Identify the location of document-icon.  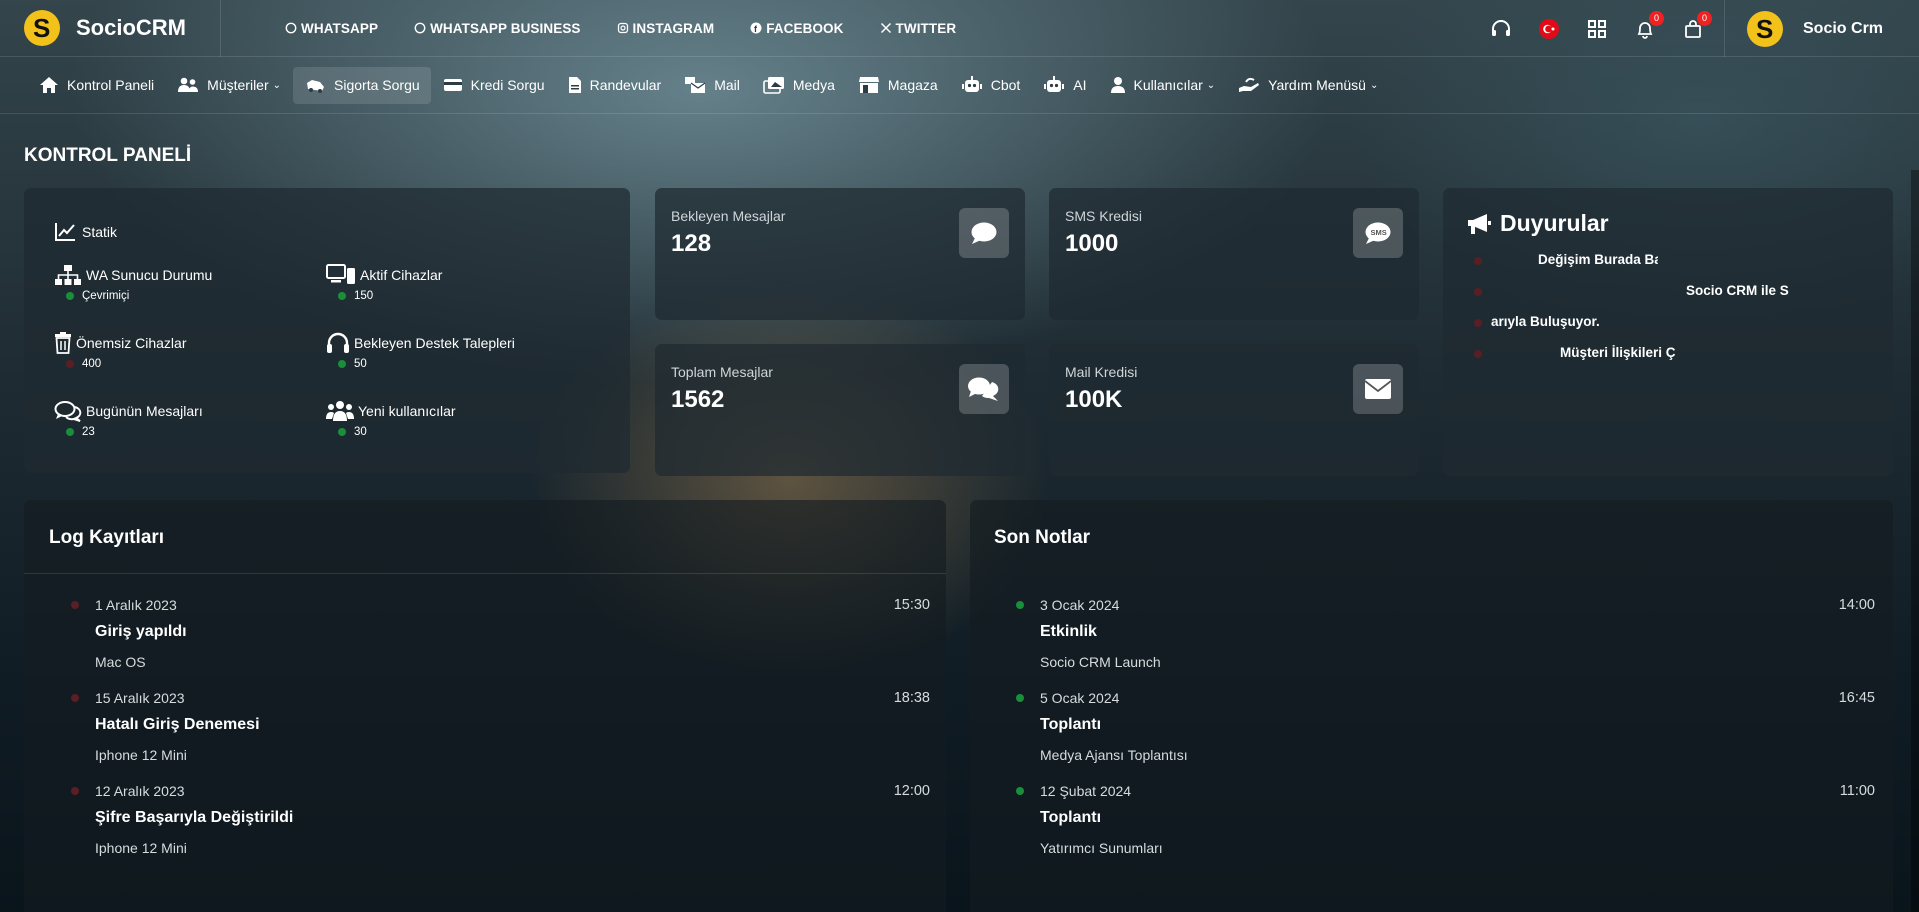
(574, 85).